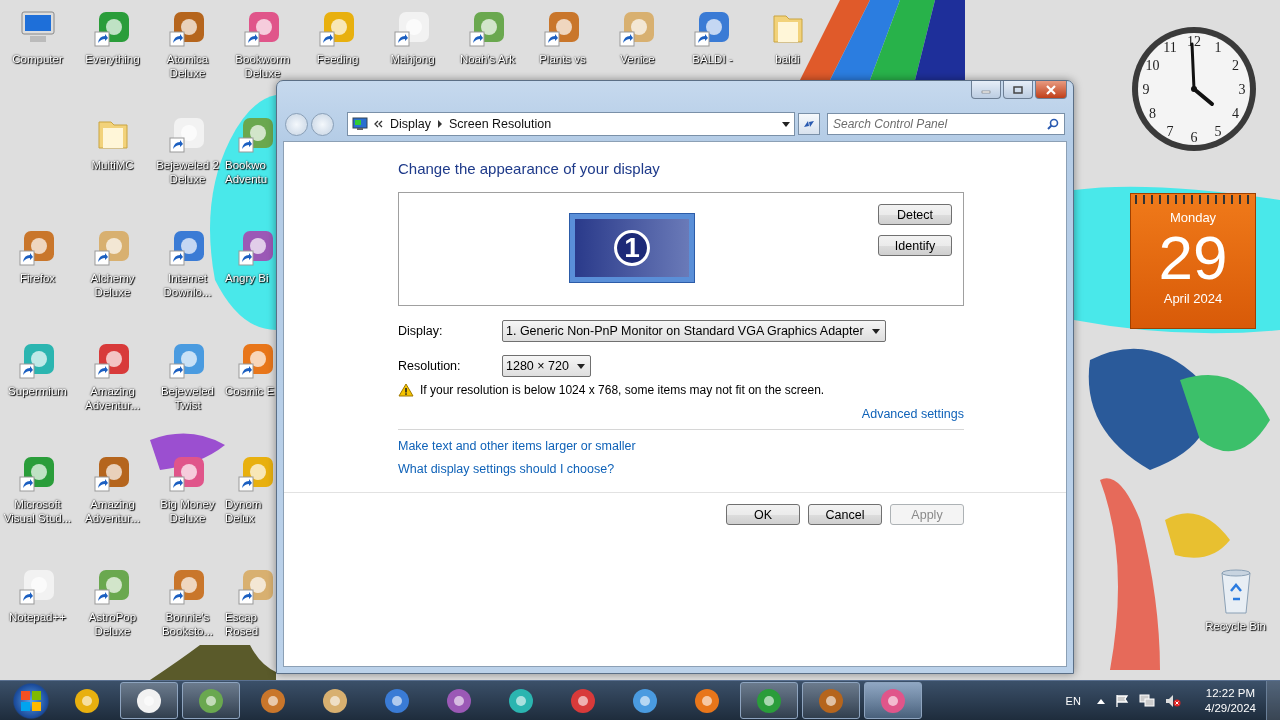 The height and width of the screenshot is (720, 1280). Describe the element at coordinates (712, 59) in the screenshot. I see `icon-label: BALDI -` at that location.